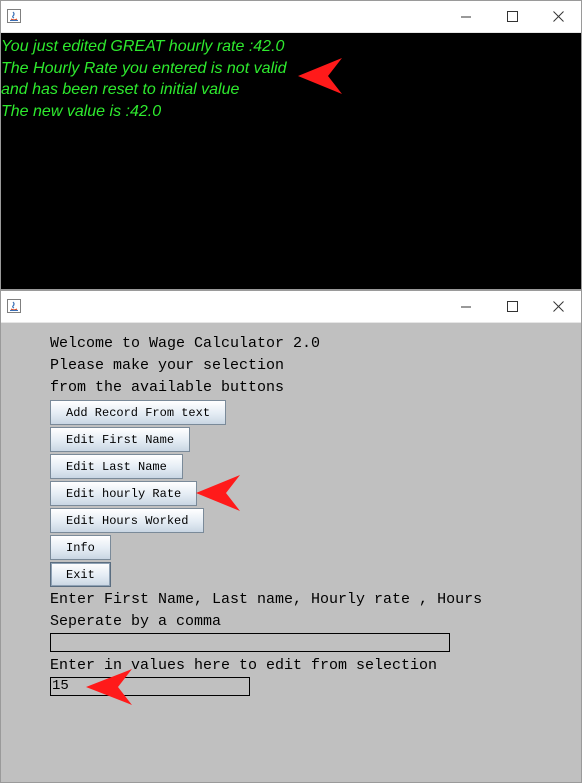  Describe the element at coordinates (250, 642) in the screenshot. I see `record-input` at that location.